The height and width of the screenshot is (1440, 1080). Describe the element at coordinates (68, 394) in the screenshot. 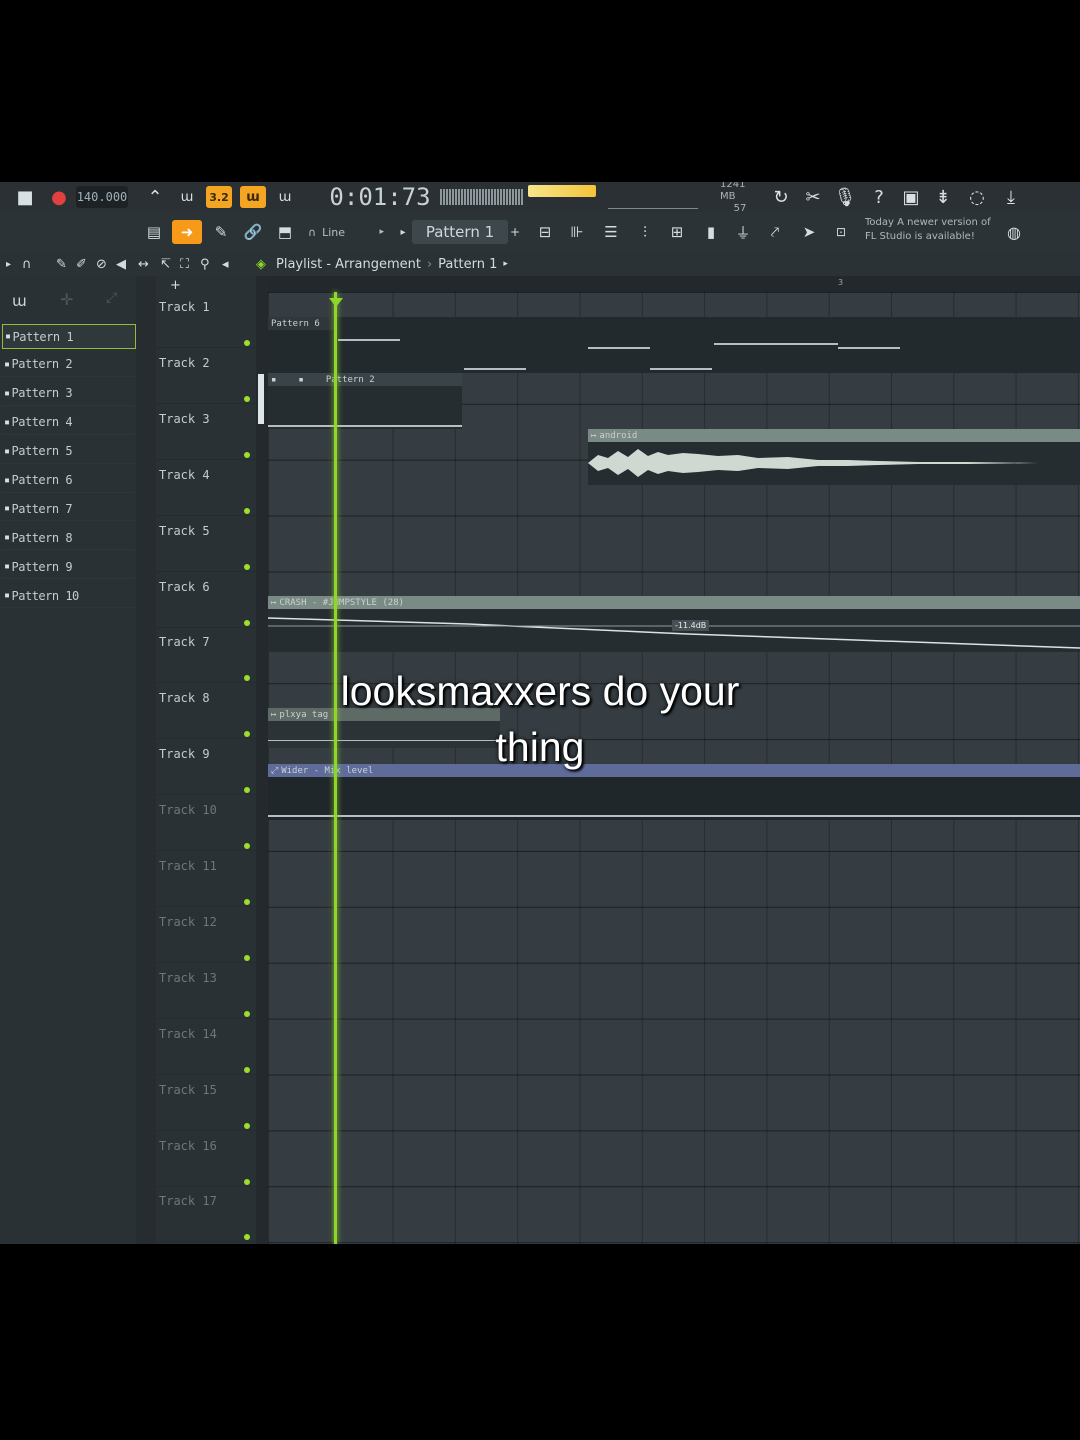

I see `pattern-item: ▪ Pattern 3` at that location.